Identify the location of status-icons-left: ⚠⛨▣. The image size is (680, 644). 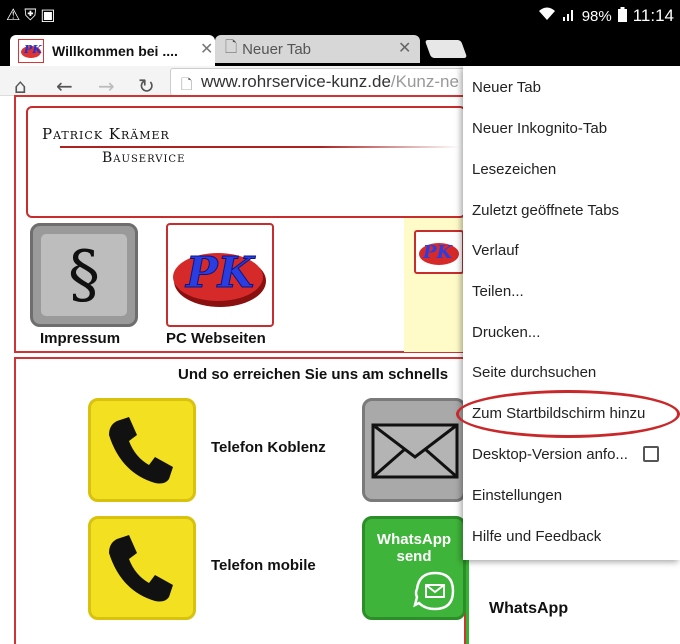
(32, 15).